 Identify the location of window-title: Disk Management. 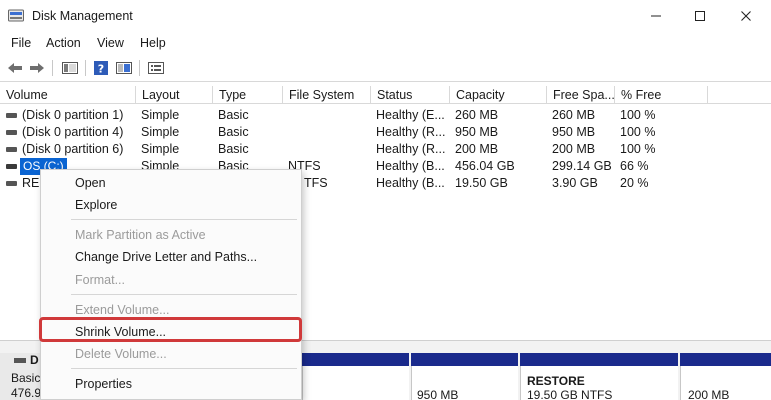
(82, 16).